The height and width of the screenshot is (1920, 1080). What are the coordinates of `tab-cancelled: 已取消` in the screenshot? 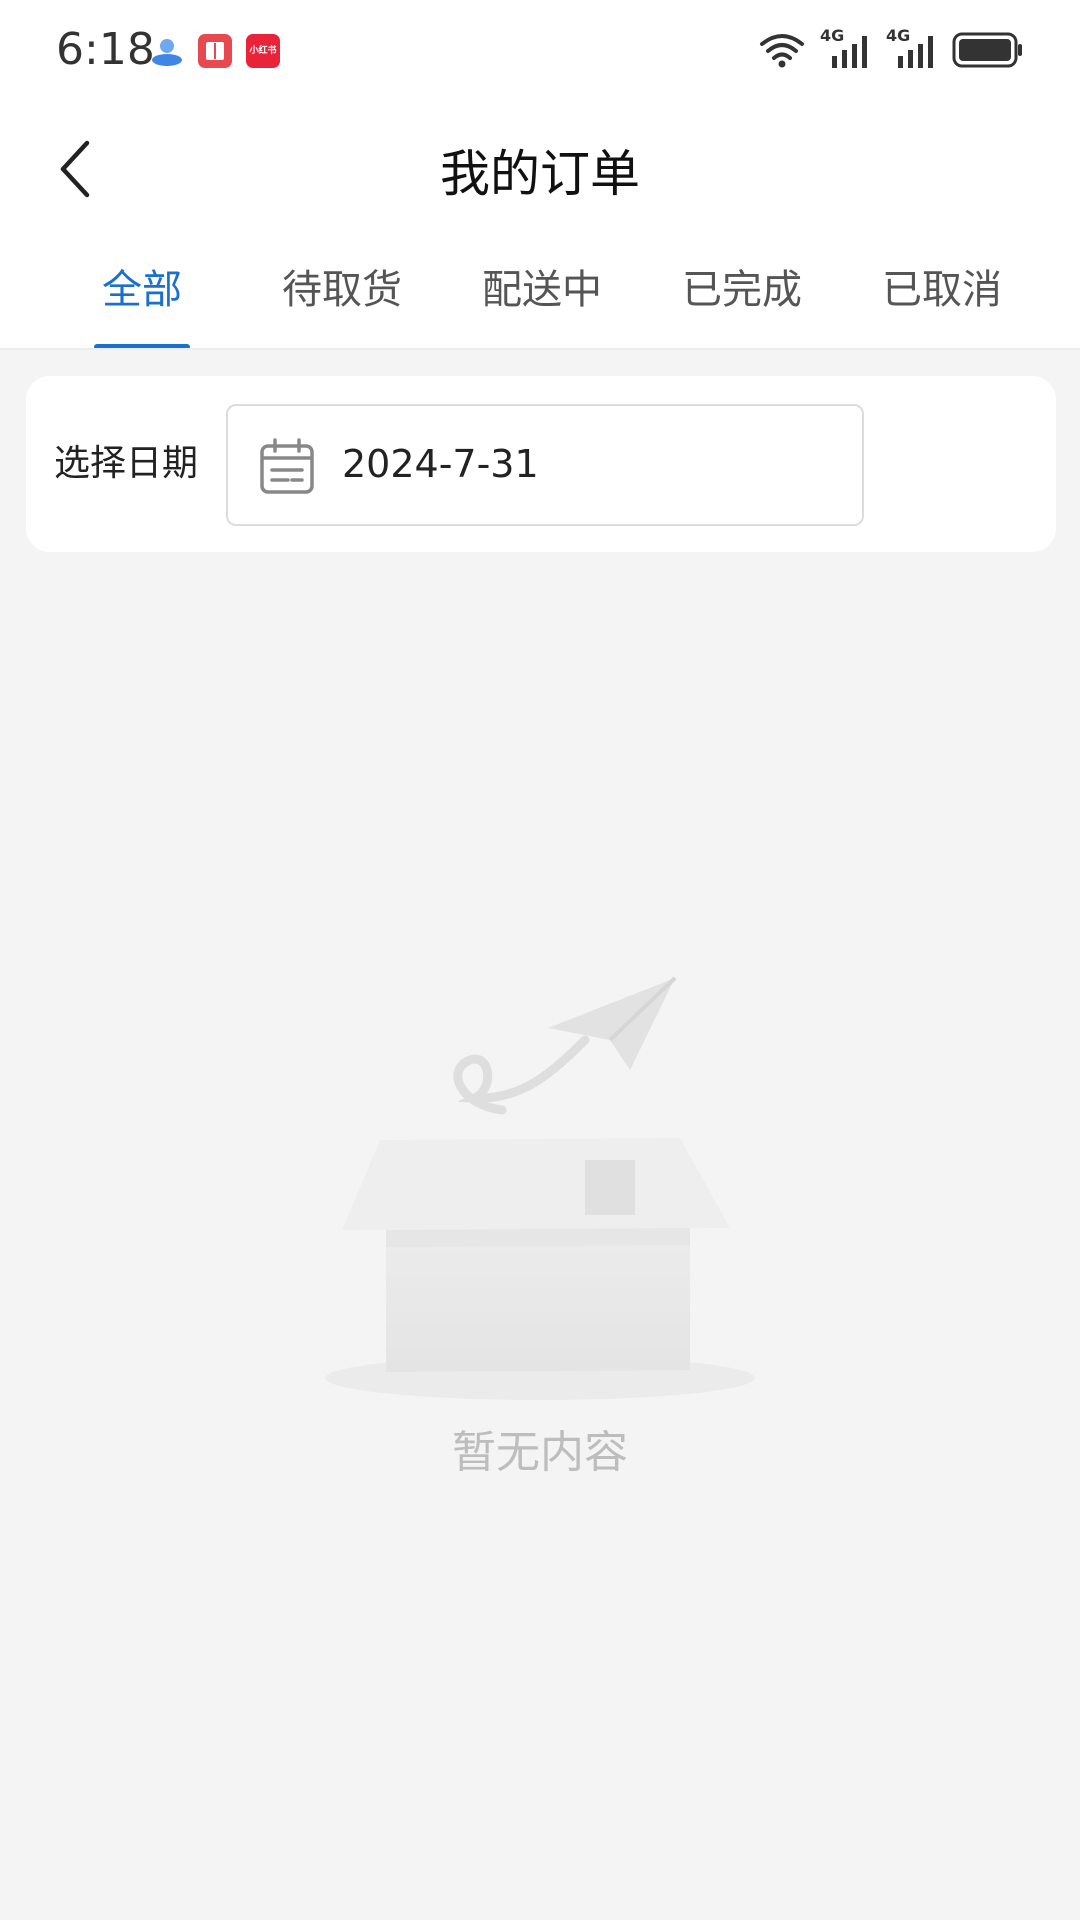 It's located at (942, 294).